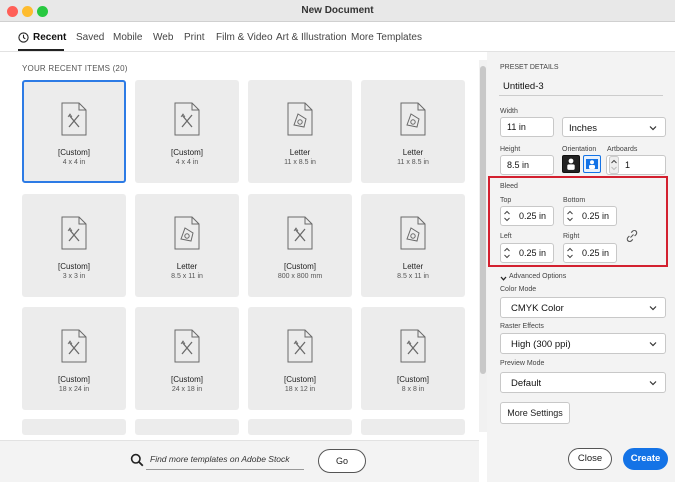 Image resolution: width=675 pixels, height=482 pixels. I want to click on tab-saved: Saved, so click(90, 37).